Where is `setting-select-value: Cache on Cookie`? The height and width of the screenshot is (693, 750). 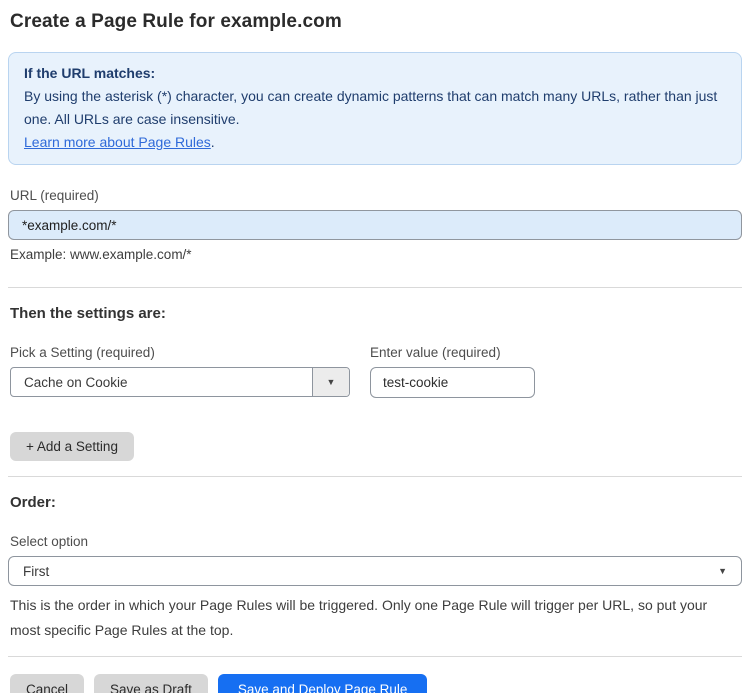 setting-select-value: Cache on Cookie is located at coordinates (76, 382).